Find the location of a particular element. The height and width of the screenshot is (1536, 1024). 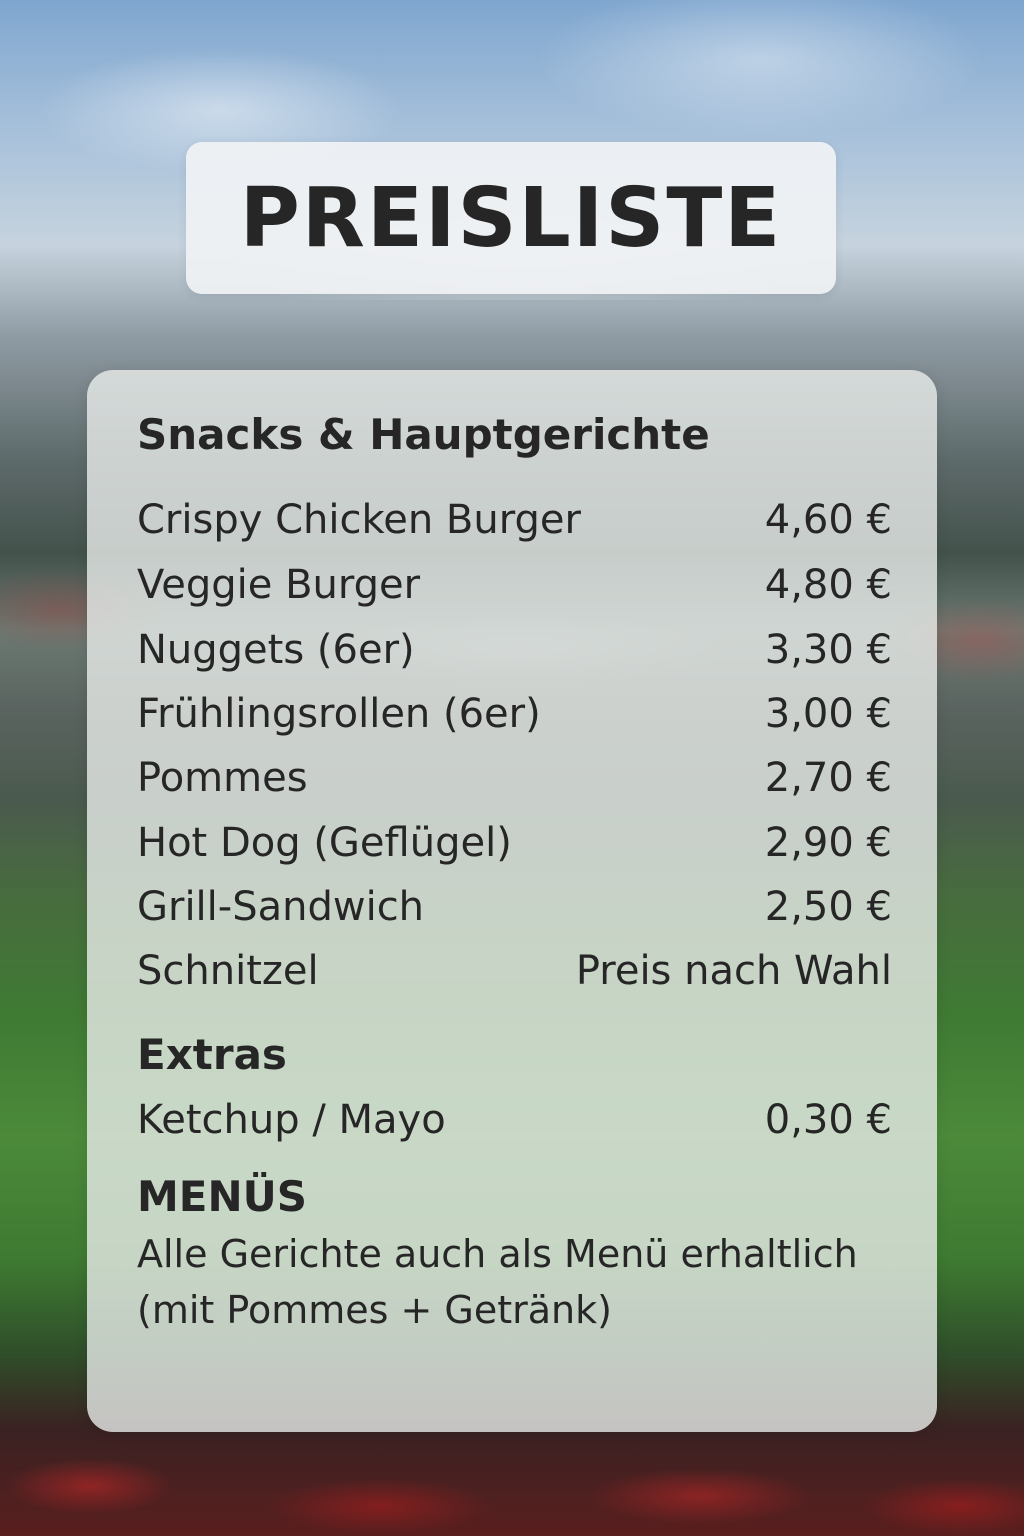

item-name: Ketchup / Mayo is located at coordinates (291, 1120).